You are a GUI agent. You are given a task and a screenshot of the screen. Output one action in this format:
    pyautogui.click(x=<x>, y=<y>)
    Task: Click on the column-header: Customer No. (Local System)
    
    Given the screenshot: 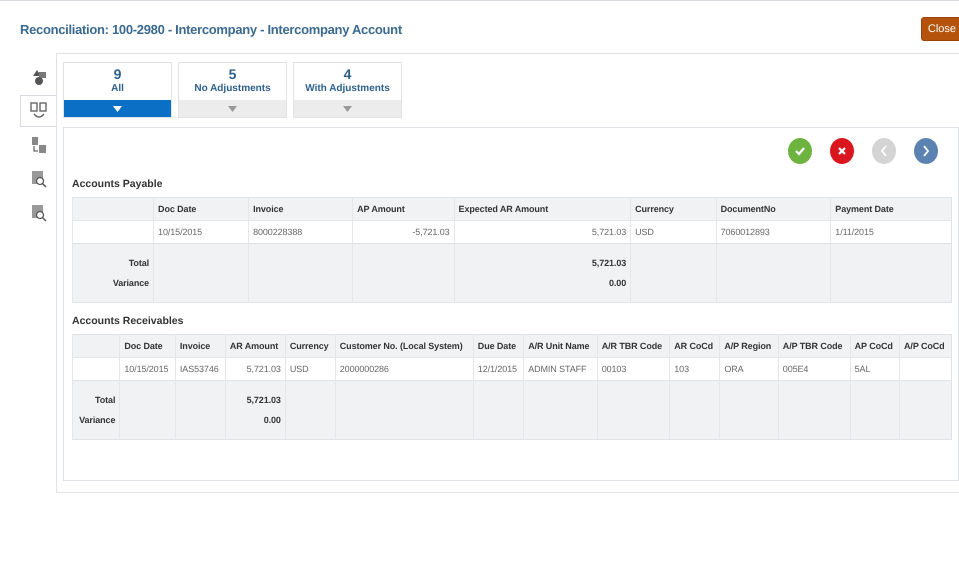 What is the action you would take?
    pyautogui.click(x=404, y=346)
    